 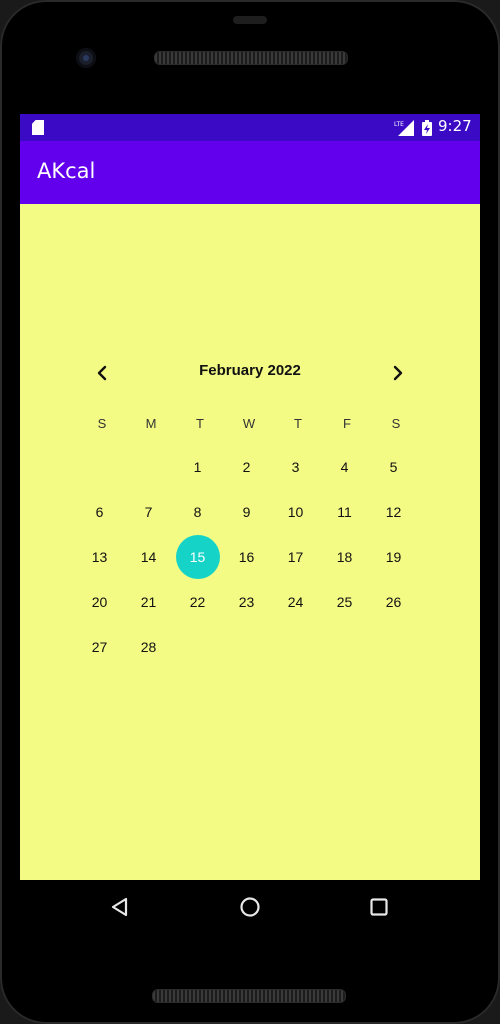 I want to click on selected-day-cell: 15, so click(x=197, y=557).